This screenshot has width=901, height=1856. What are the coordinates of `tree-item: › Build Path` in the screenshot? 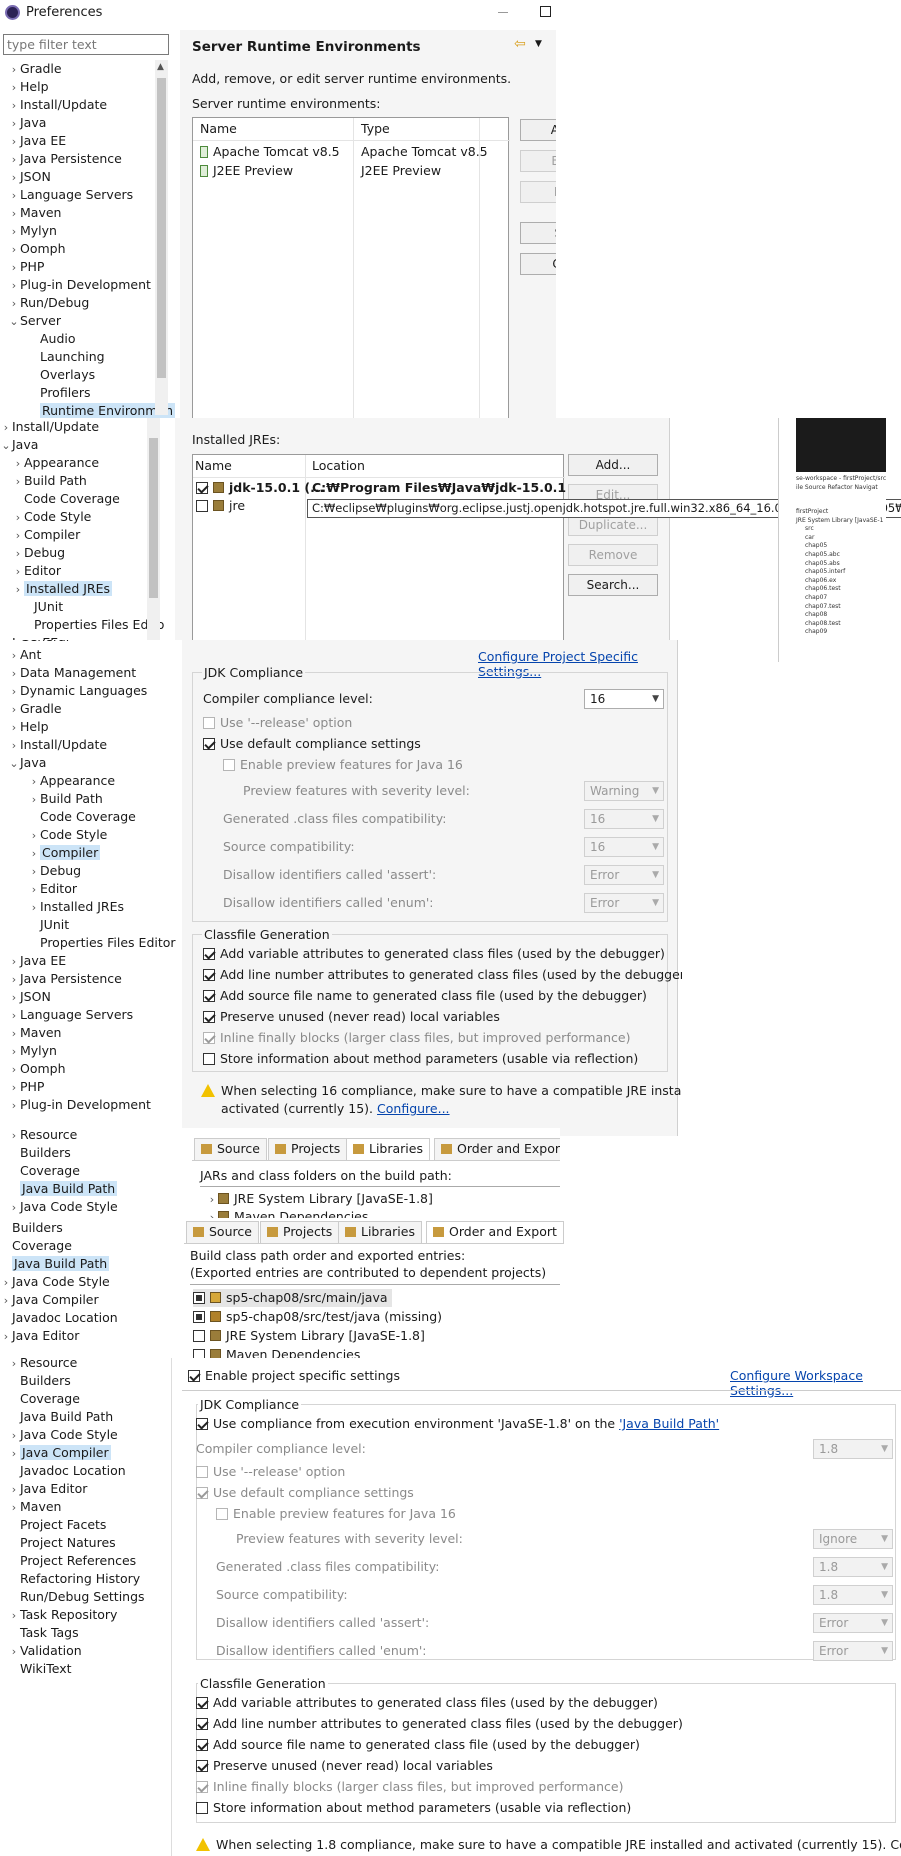 It's located at (65, 799).